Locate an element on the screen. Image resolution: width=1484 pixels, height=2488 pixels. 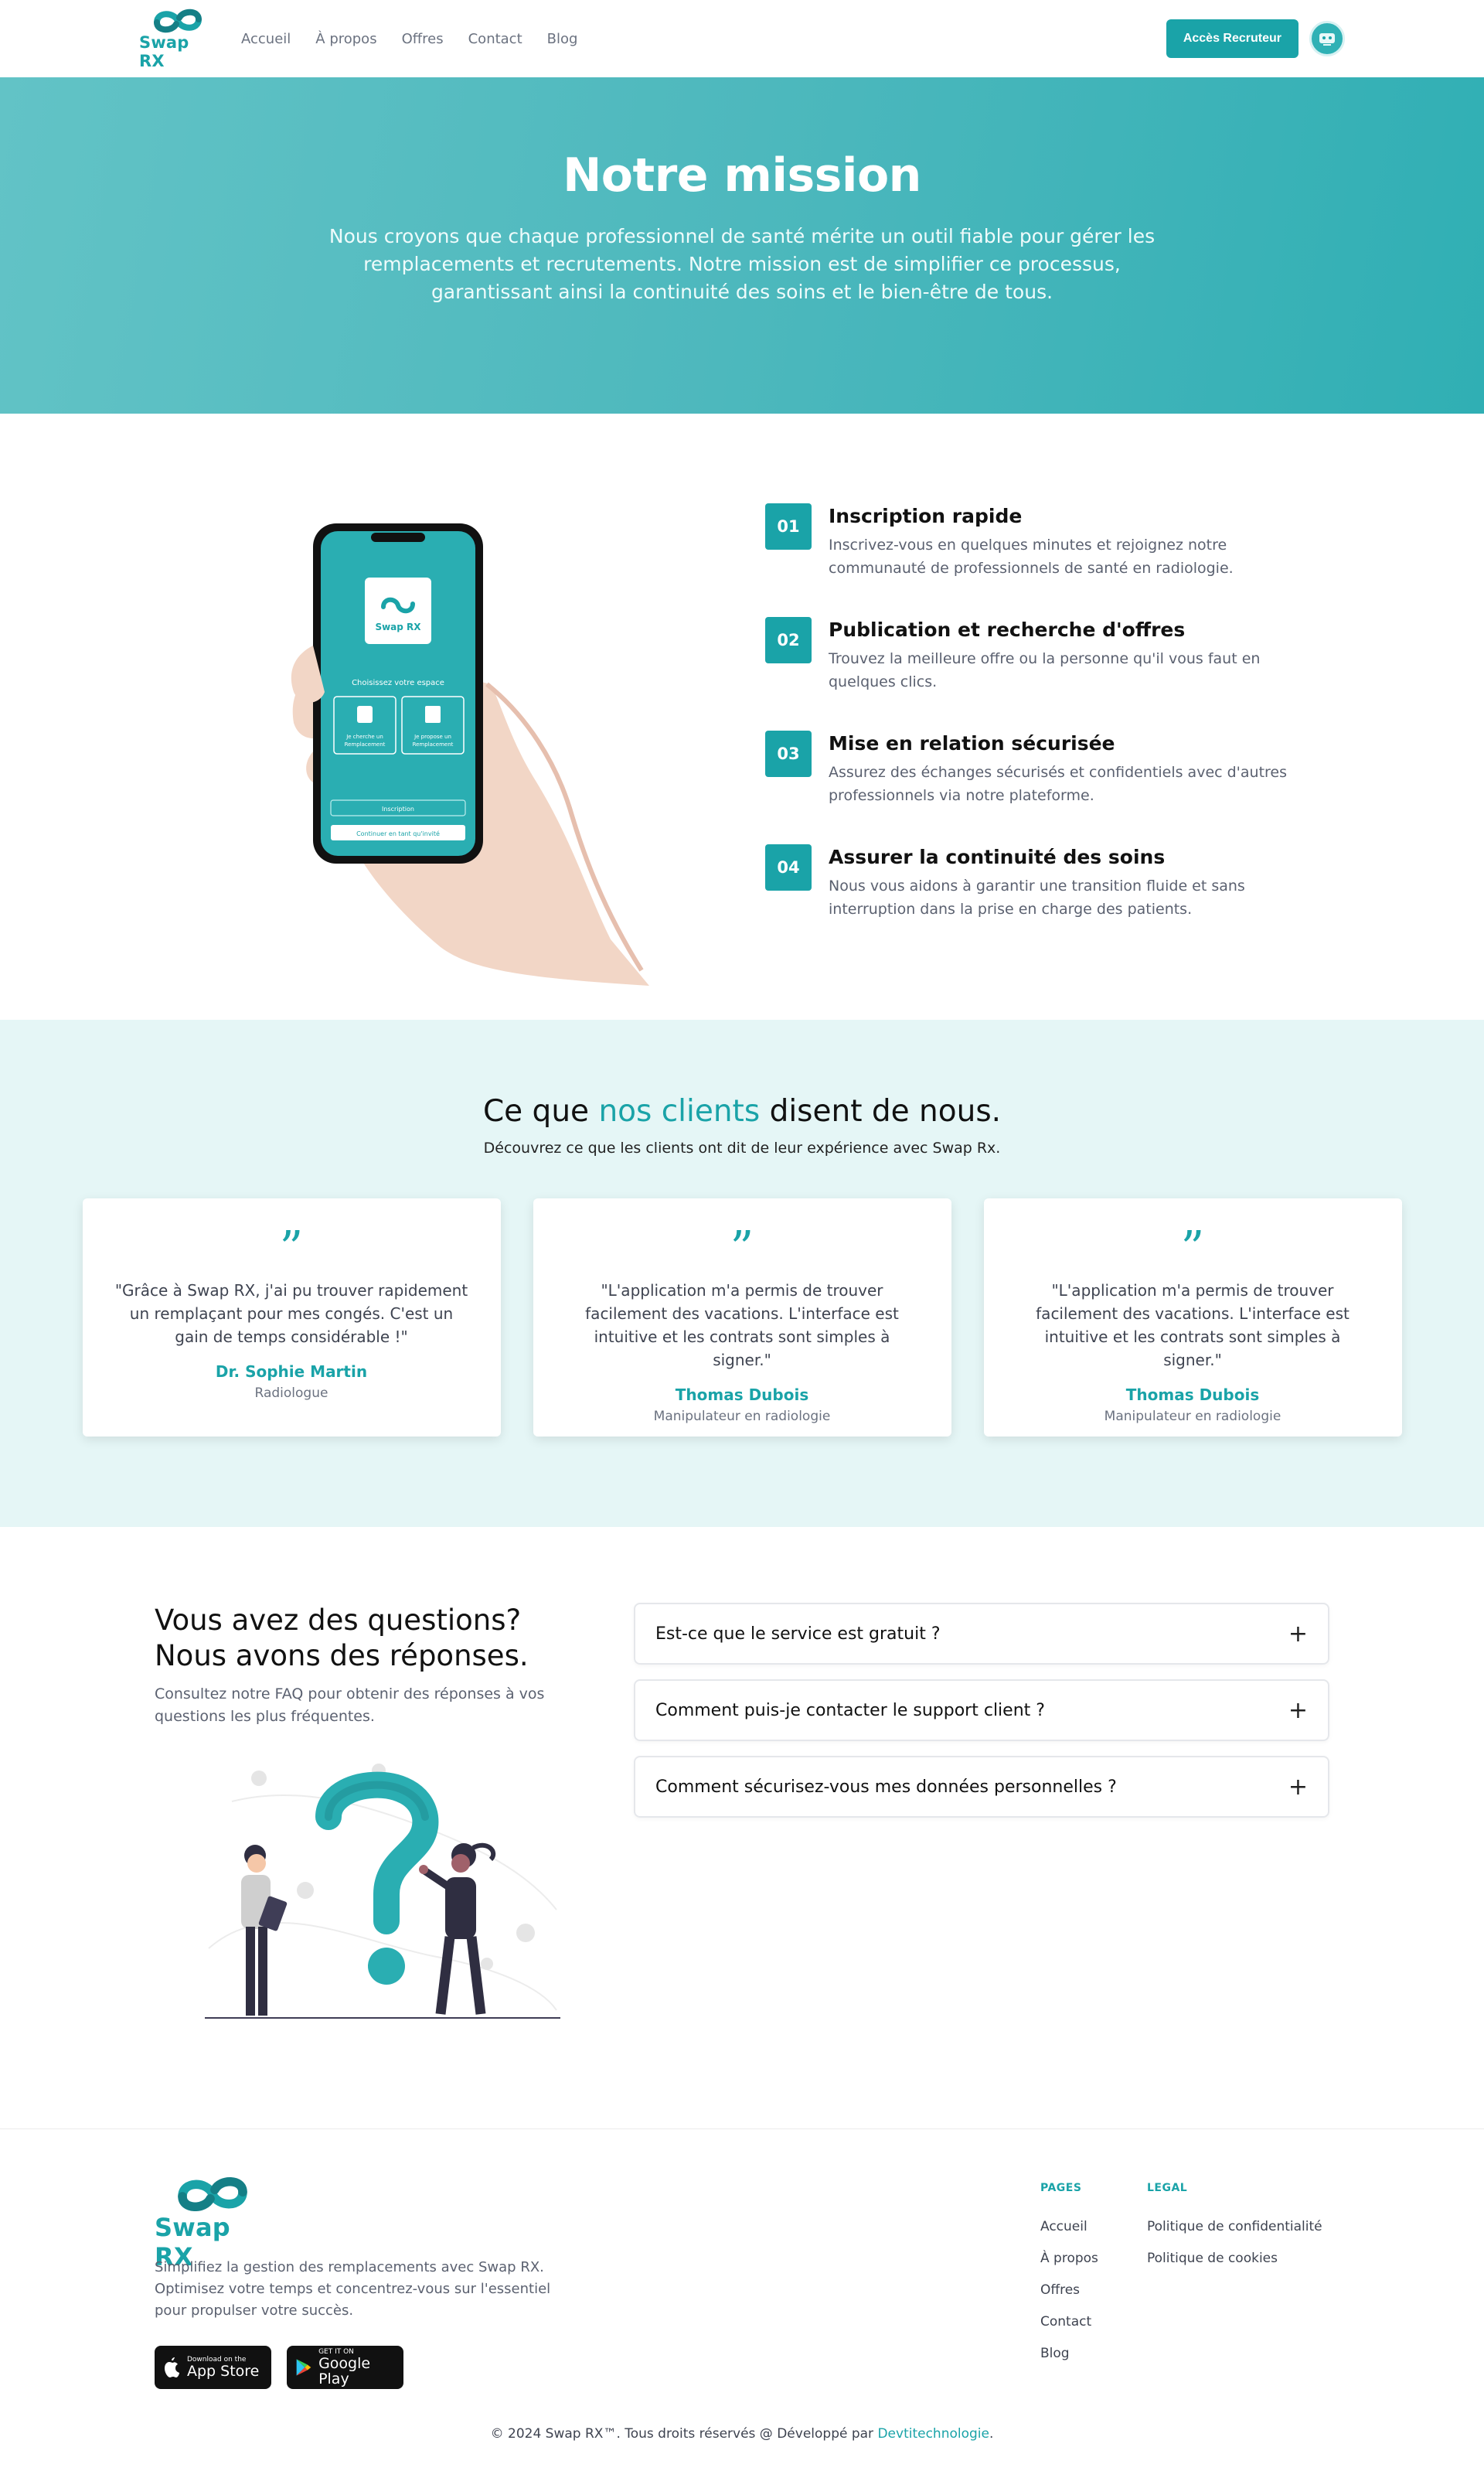
app-store-badge: Download on the App Store is located at coordinates (213, 2367).